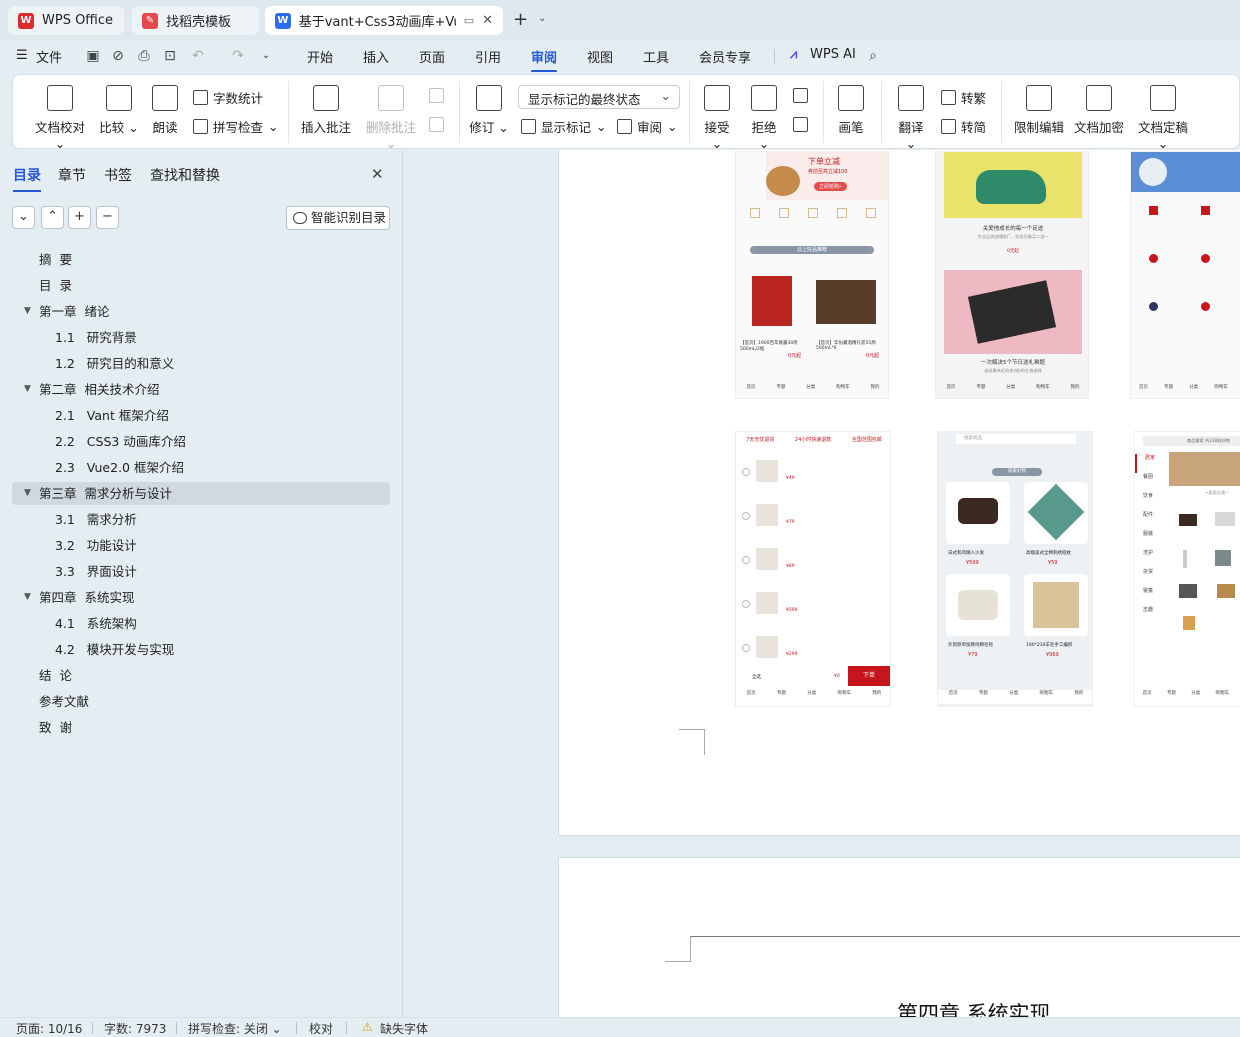 This screenshot has width=1240, height=1037. What do you see at coordinates (72, 175) in the screenshot?
I see `tab-chapters: 章节` at bounding box center [72, 175].